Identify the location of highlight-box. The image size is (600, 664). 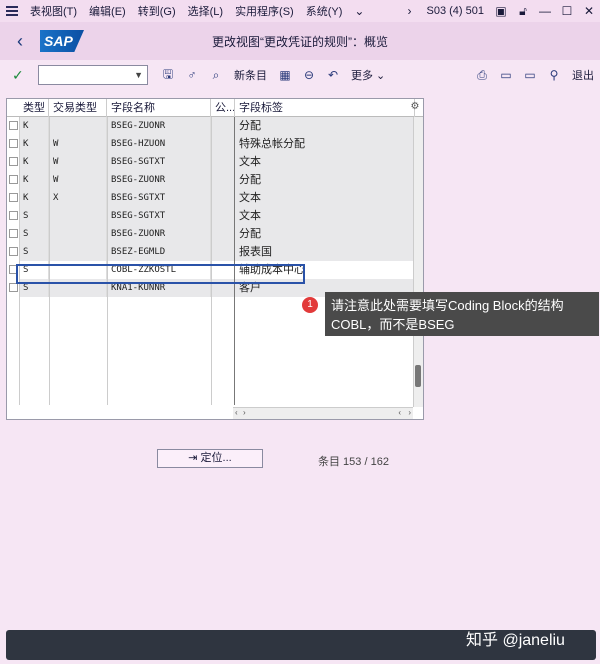
(160, 274).